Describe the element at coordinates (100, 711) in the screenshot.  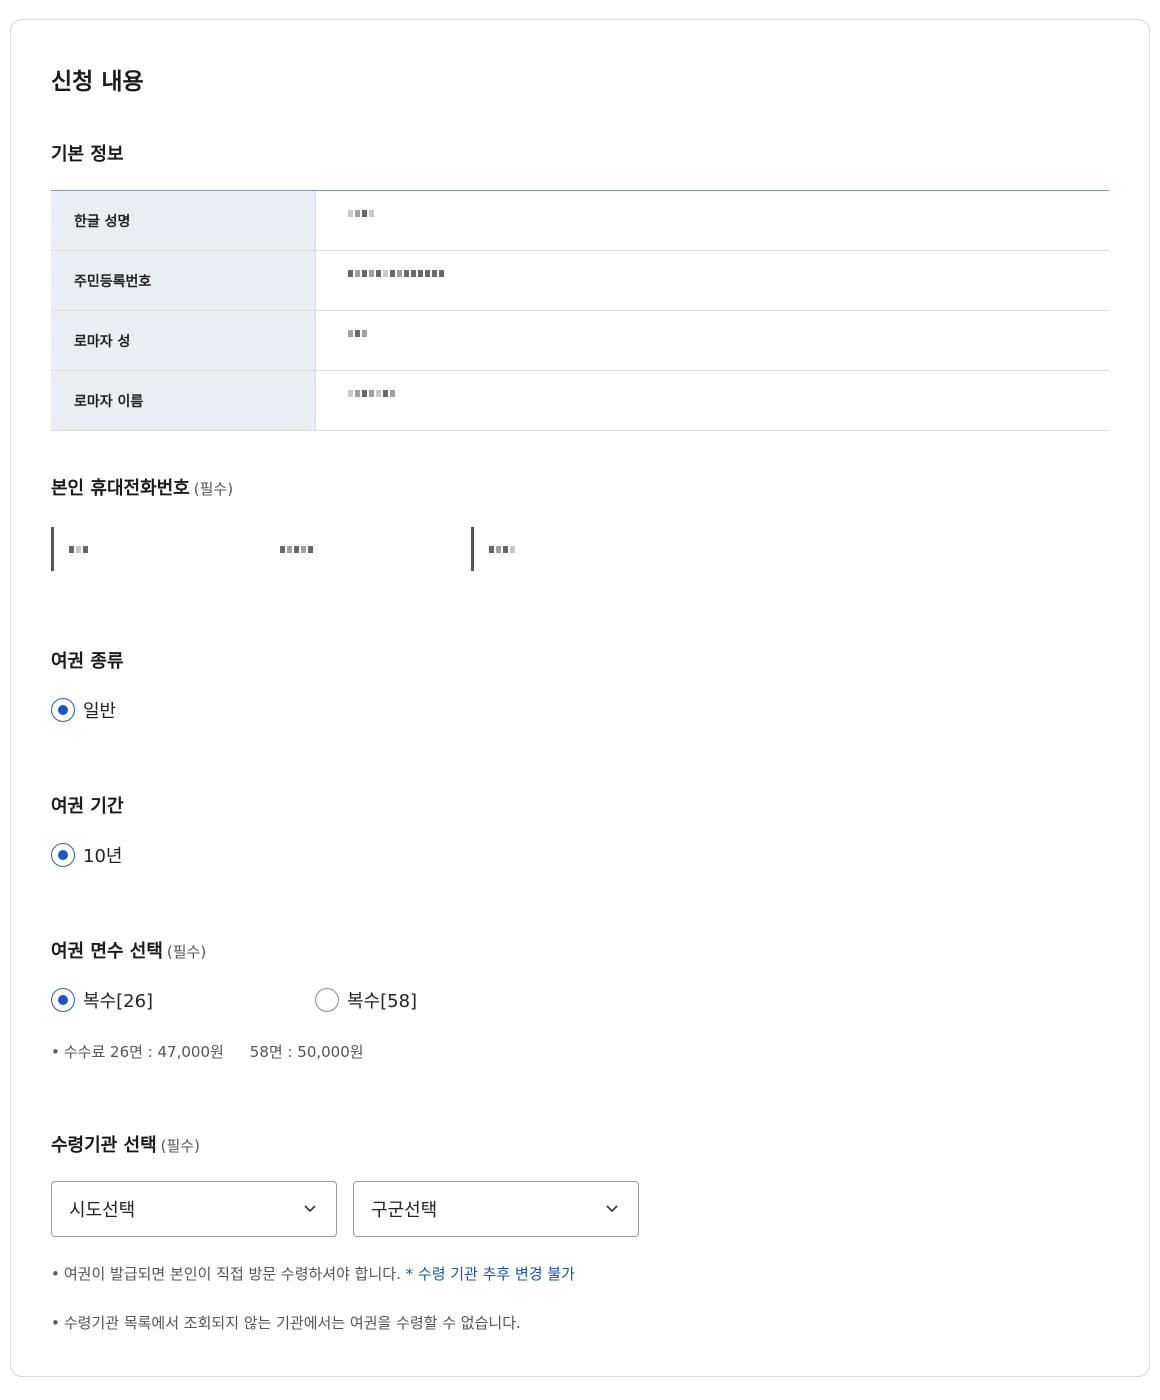
I see `radio-general-label: 일반` at that location.